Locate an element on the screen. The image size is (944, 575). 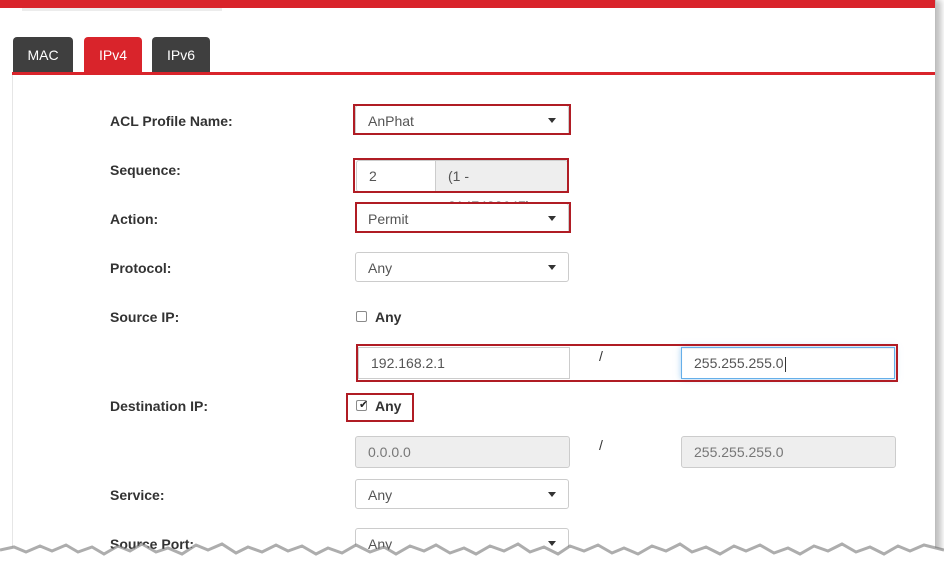
highlight-sequence is located at coordinates (461, 175).